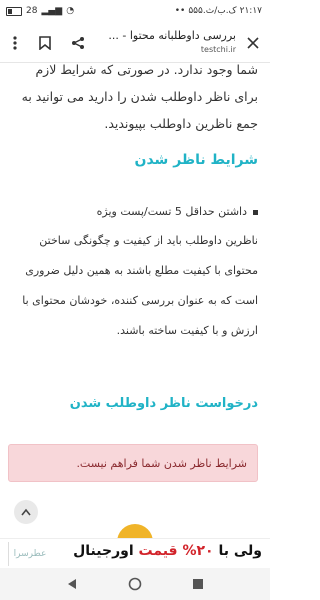 The image size is (320, 600). I want to click on browser-toolbar: بررسی داوطلبانه محتوا - ... testchi.ir, so click(135, 43).